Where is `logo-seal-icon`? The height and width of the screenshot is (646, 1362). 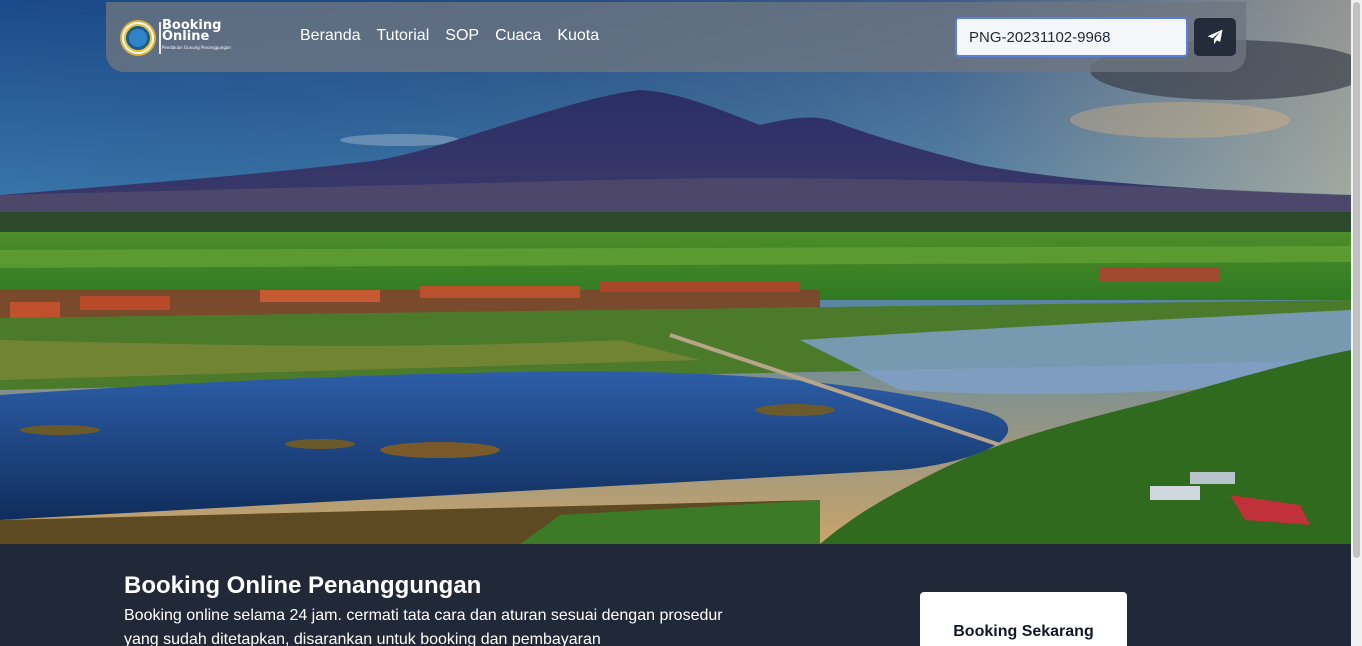
logo-seal-icon is located at coordinates (138, 38).